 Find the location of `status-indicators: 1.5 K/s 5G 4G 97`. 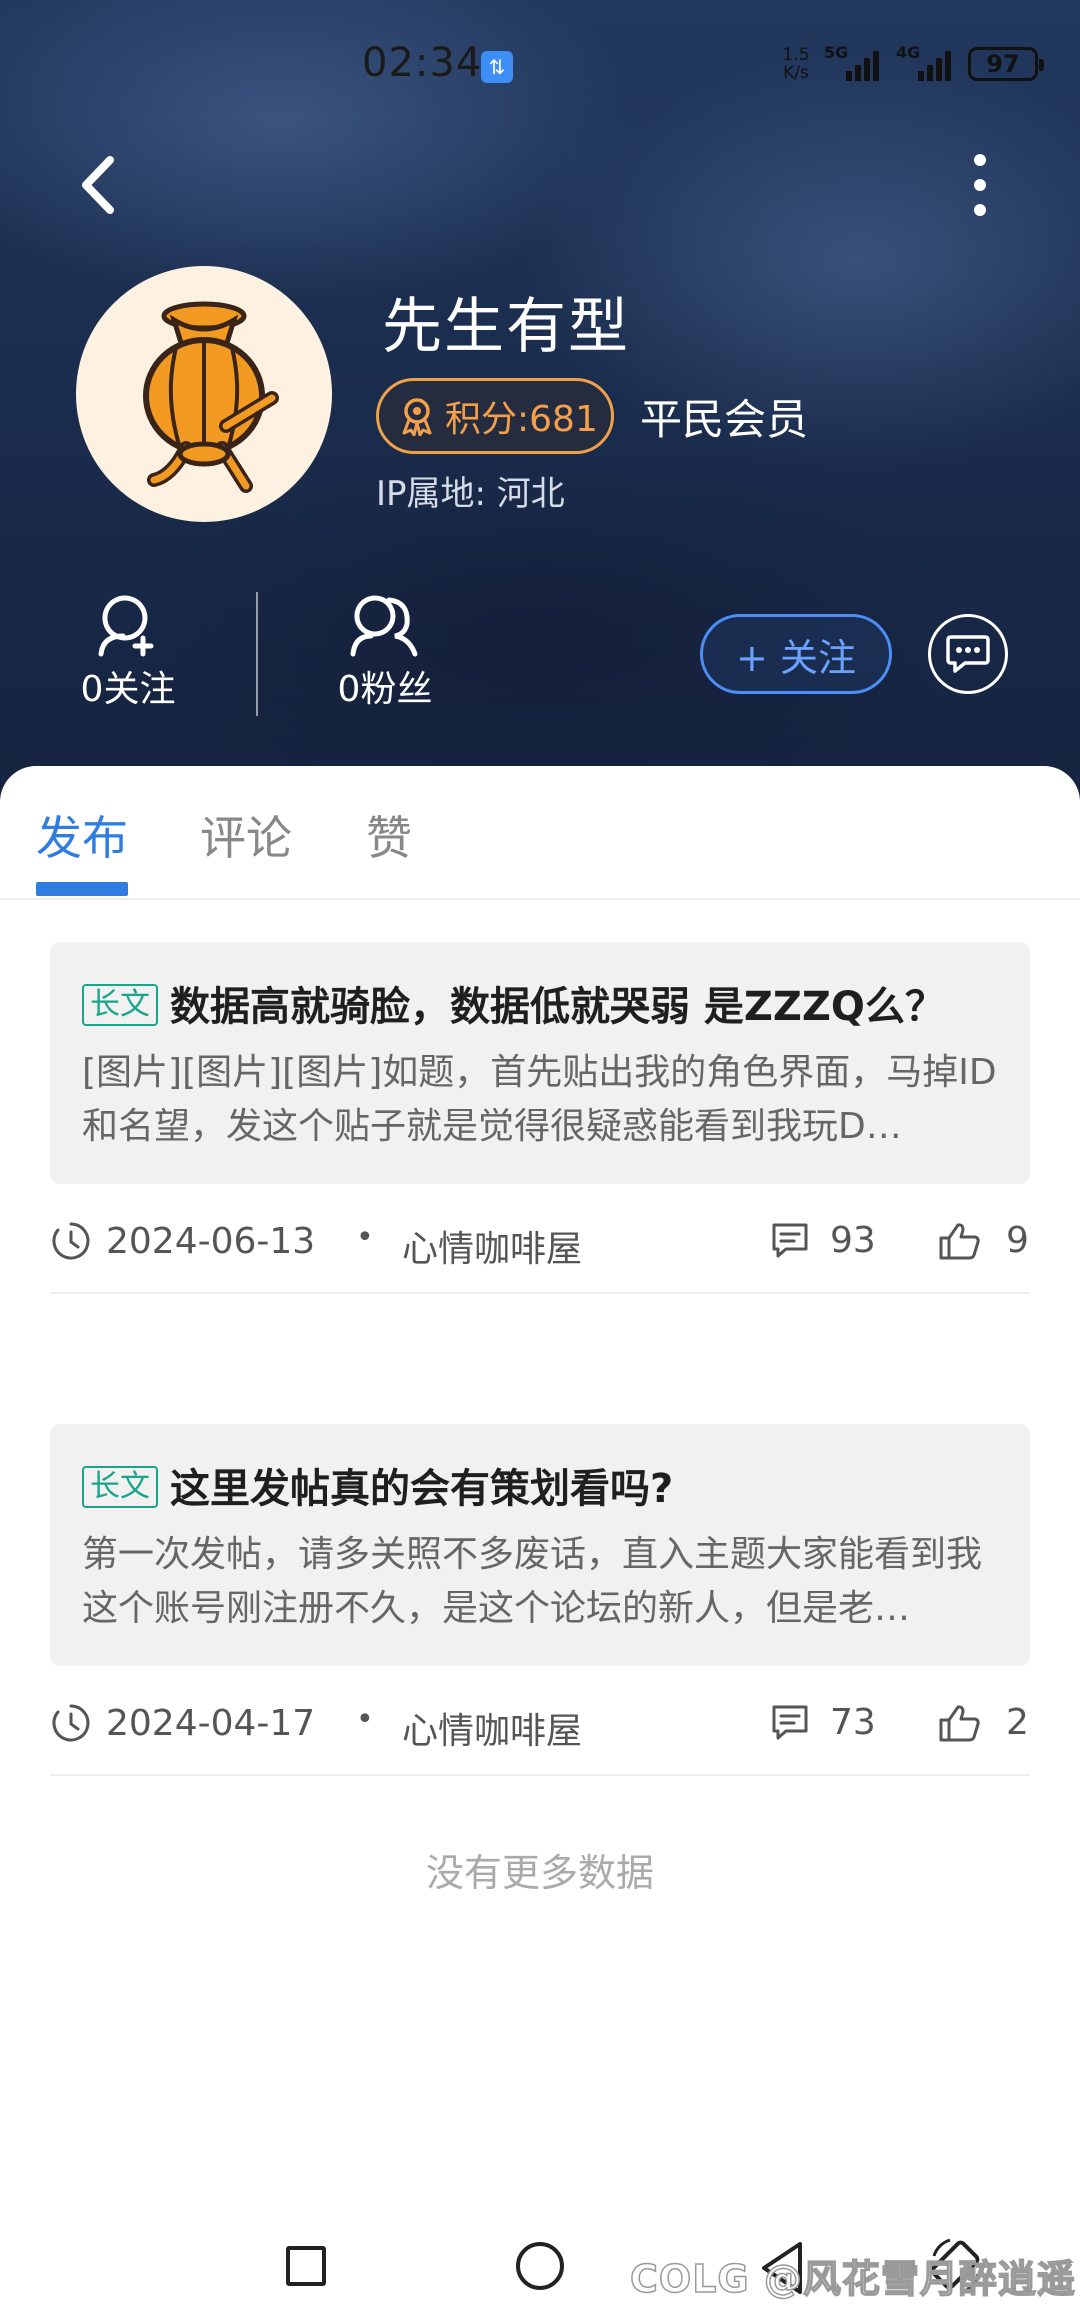

status-indicators: 1.5 K/s 5G 4G 97 is located at coordinates (911, 63).